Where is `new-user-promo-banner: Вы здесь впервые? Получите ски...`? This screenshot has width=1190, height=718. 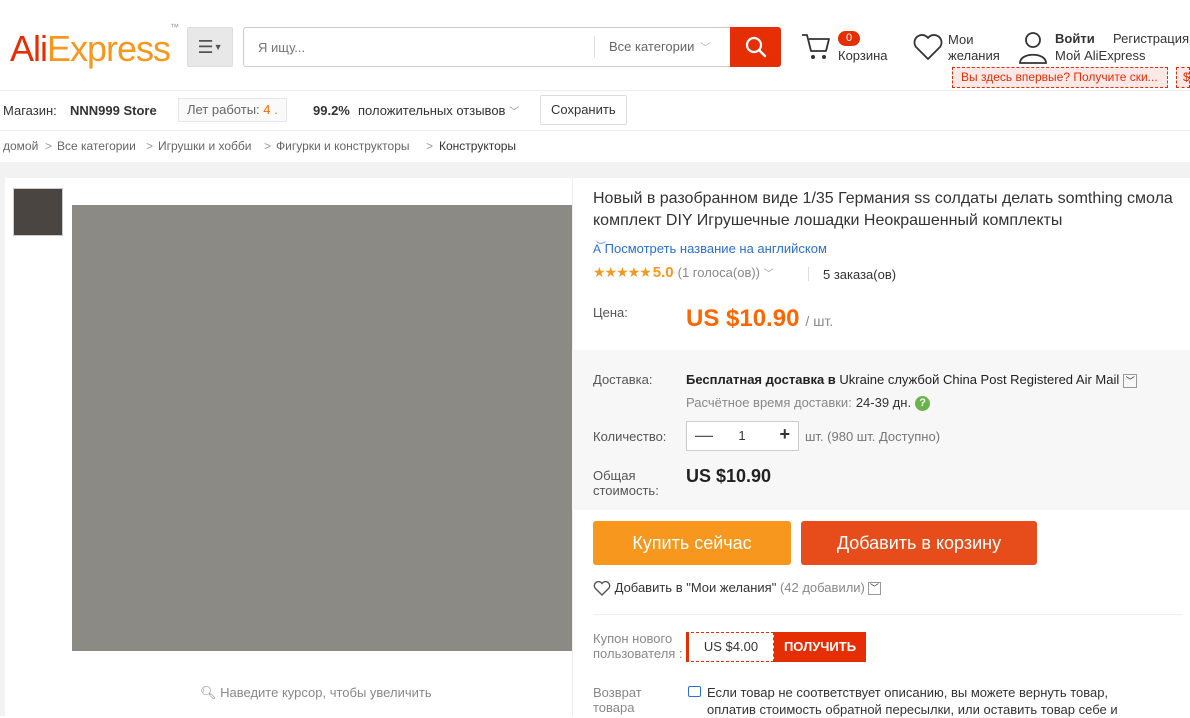
new-user-promo-banner: Вы здесь впервые? Получите ски... is located at coordinates (1060, 77).